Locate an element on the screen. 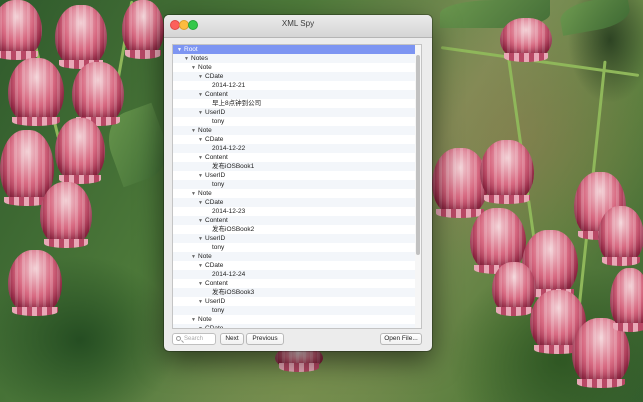  outline-row: 发布iOSBook3 is located at coordinates (297, 292).